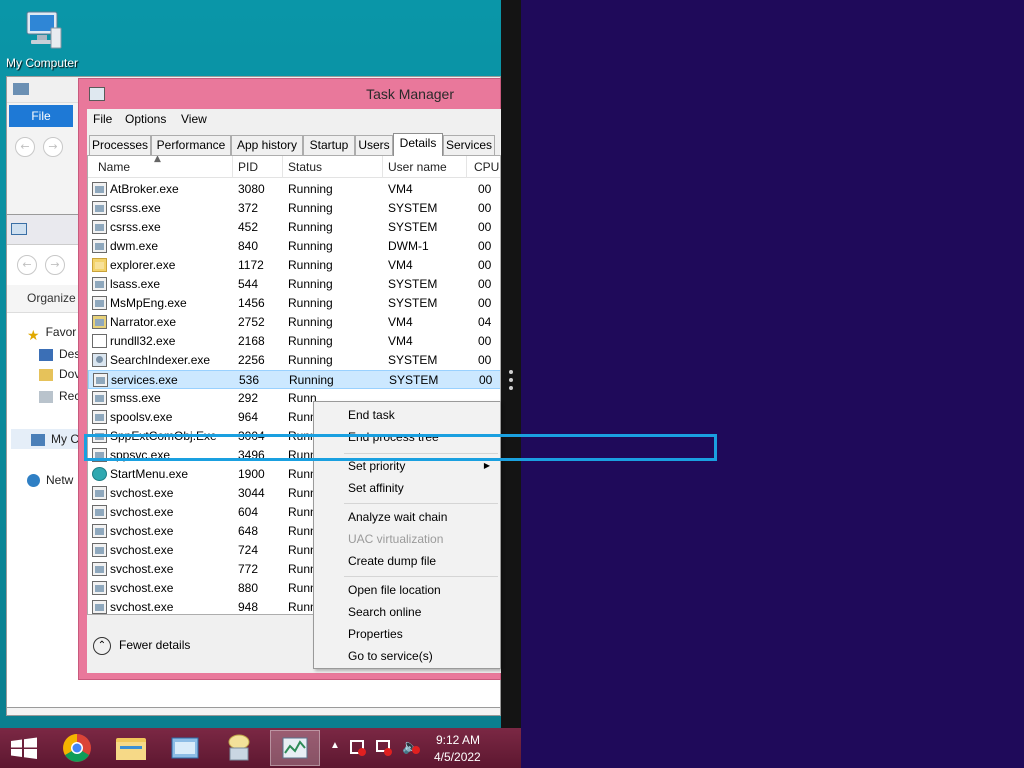 Image resolution: width=1024 pixels, height=768 pixels. Describe the element at coordinates (294, 322) in the screenshot. I see `table-row: Narrator.exe 2752 Running VM4 04` at that location.